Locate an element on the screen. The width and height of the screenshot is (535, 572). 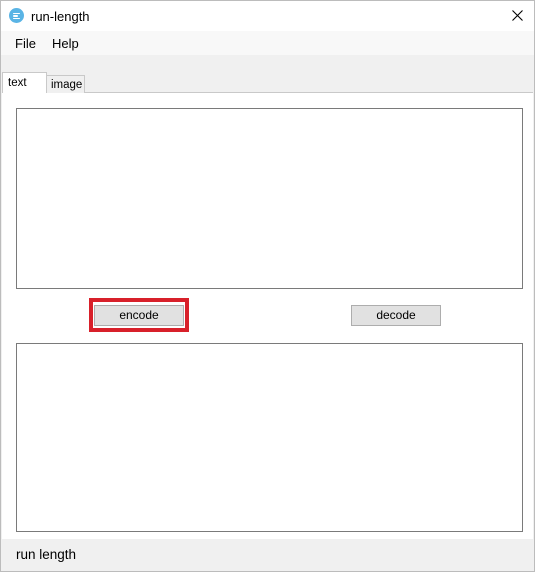
tab-text: text is located at coordinates (24, 82).